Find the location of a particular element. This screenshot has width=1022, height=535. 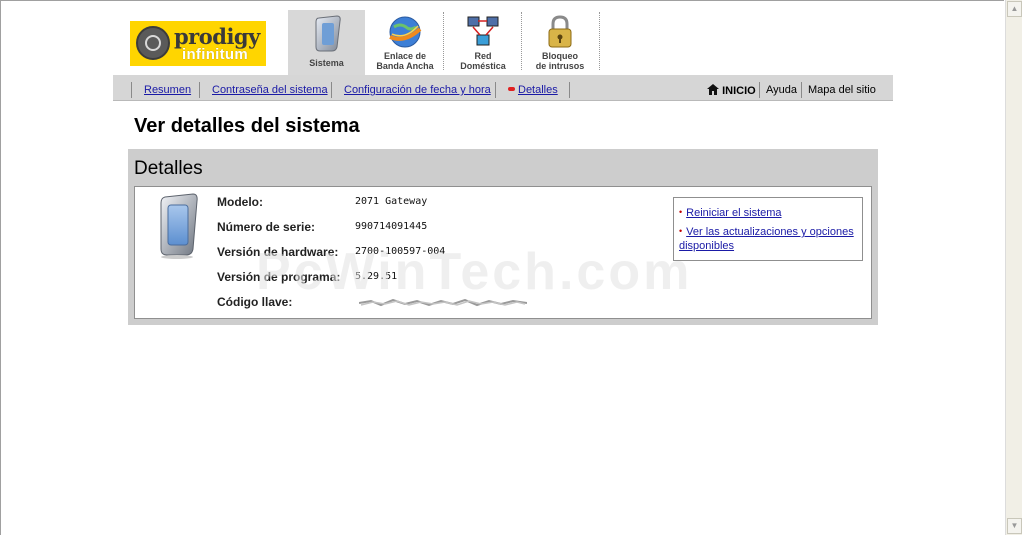

tab-label-2: Banda Ancha is located at coordinates (405, 66).